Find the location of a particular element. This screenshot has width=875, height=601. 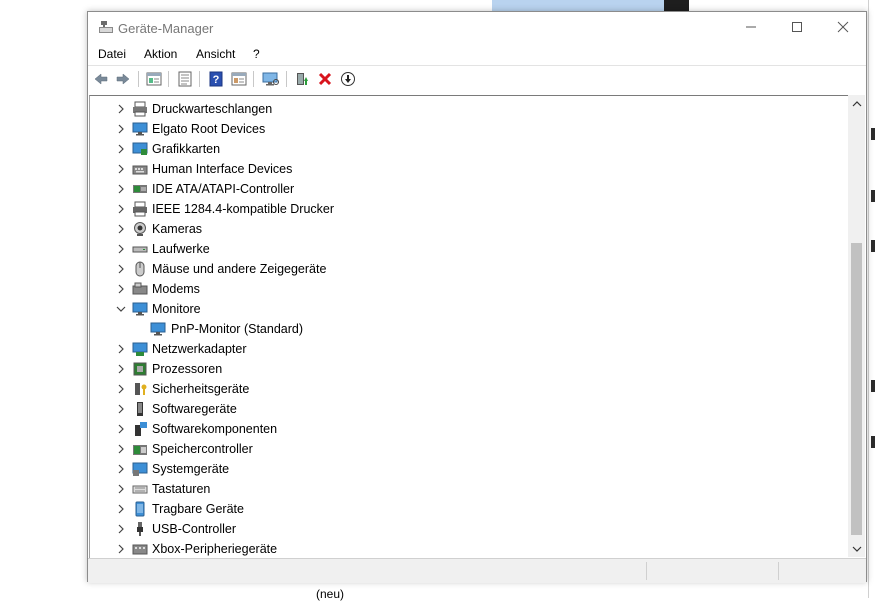

menu-aktion: Aktion is located at coordinates (160, 54).